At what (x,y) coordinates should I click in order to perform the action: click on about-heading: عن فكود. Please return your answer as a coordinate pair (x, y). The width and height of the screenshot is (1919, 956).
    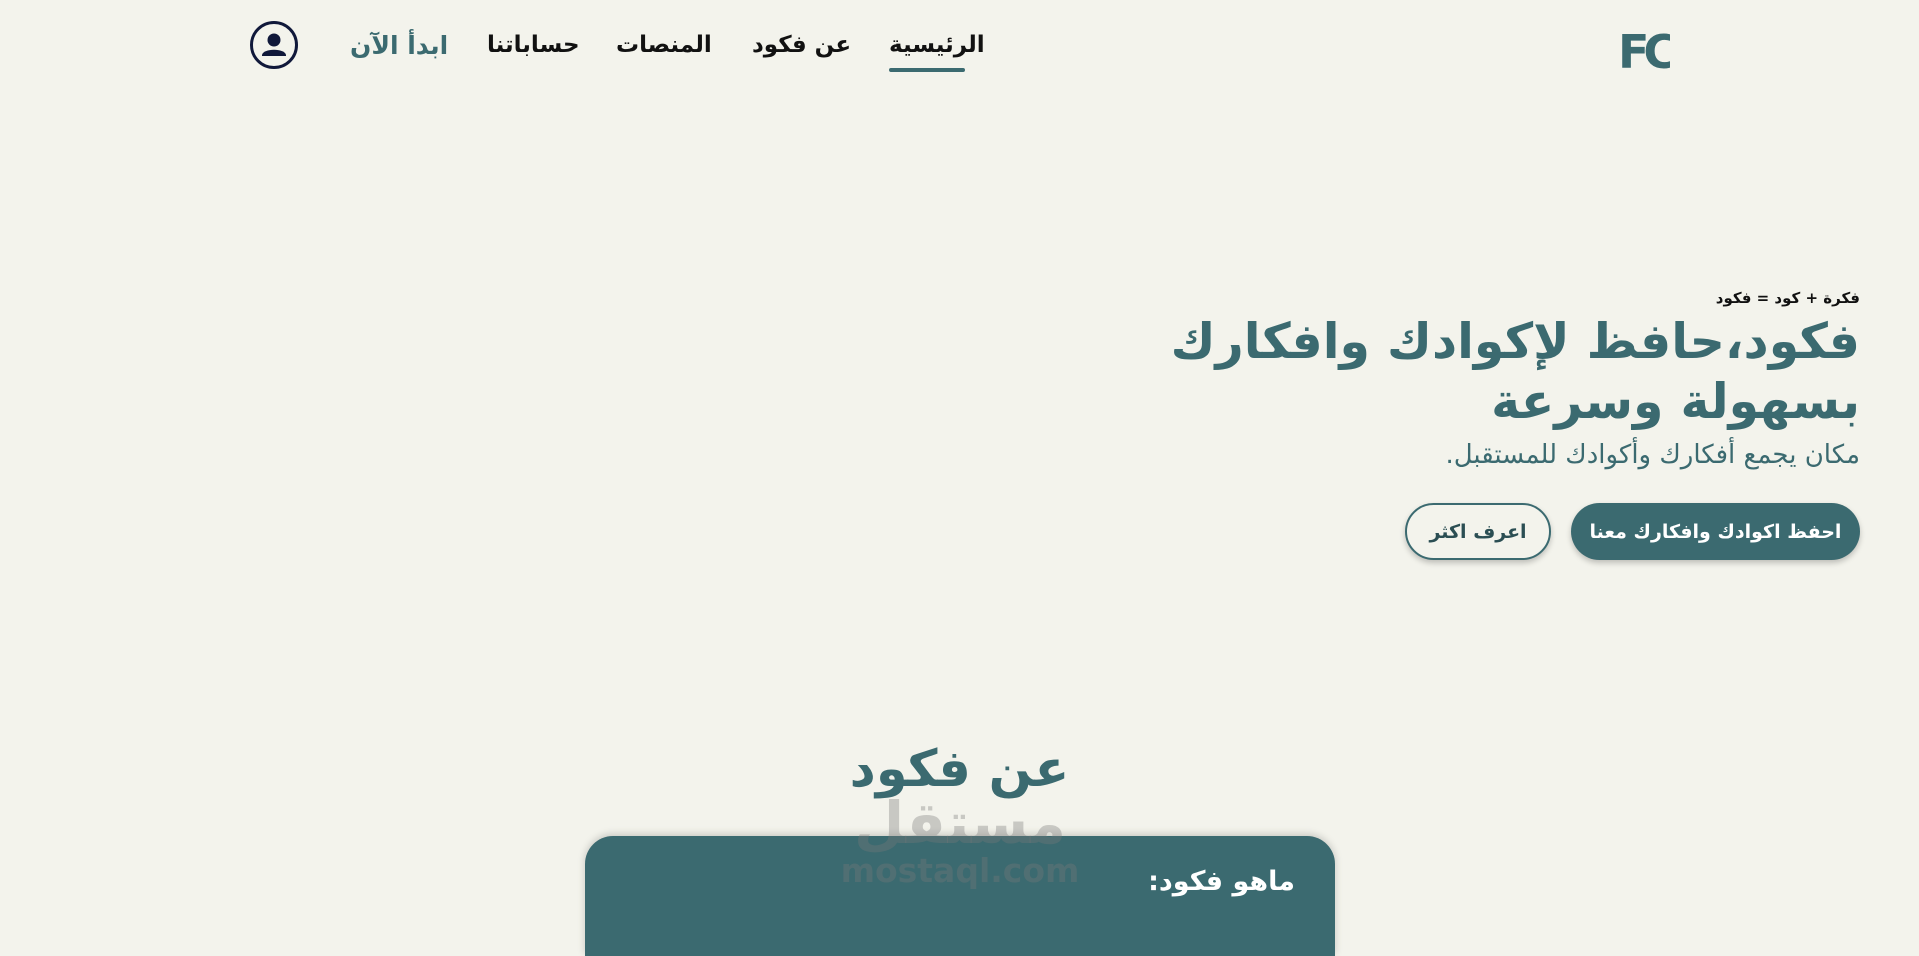
    Looking at the image, I should click on (959, 769).